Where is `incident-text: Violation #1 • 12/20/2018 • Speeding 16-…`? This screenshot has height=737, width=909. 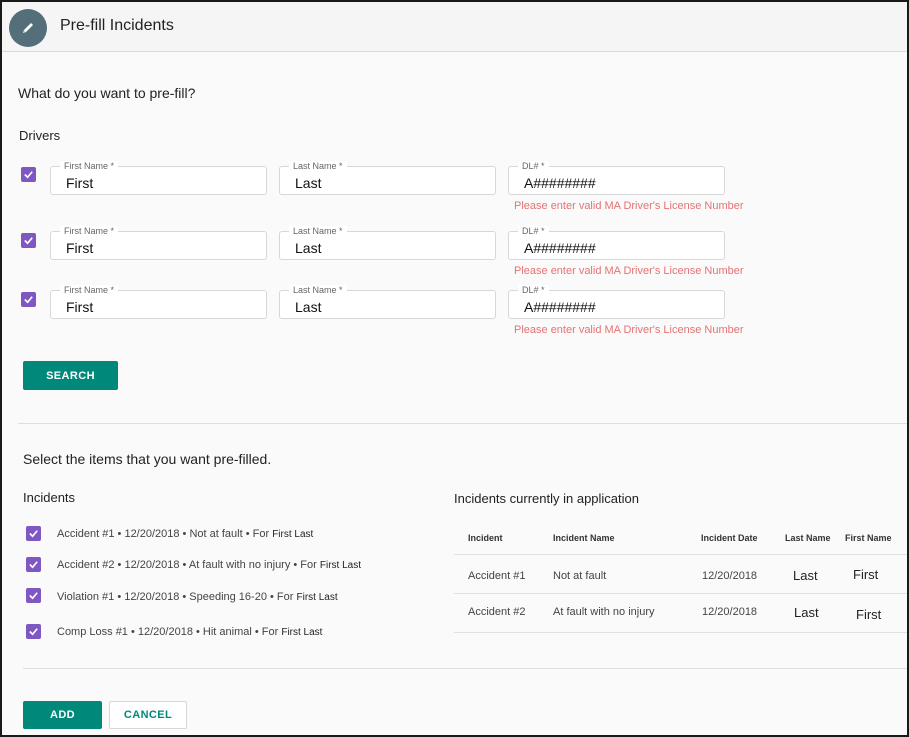
incident-text: Violation #1 • 12/20/2018 • Speeding 16-… is located at coordinates (175, 597).